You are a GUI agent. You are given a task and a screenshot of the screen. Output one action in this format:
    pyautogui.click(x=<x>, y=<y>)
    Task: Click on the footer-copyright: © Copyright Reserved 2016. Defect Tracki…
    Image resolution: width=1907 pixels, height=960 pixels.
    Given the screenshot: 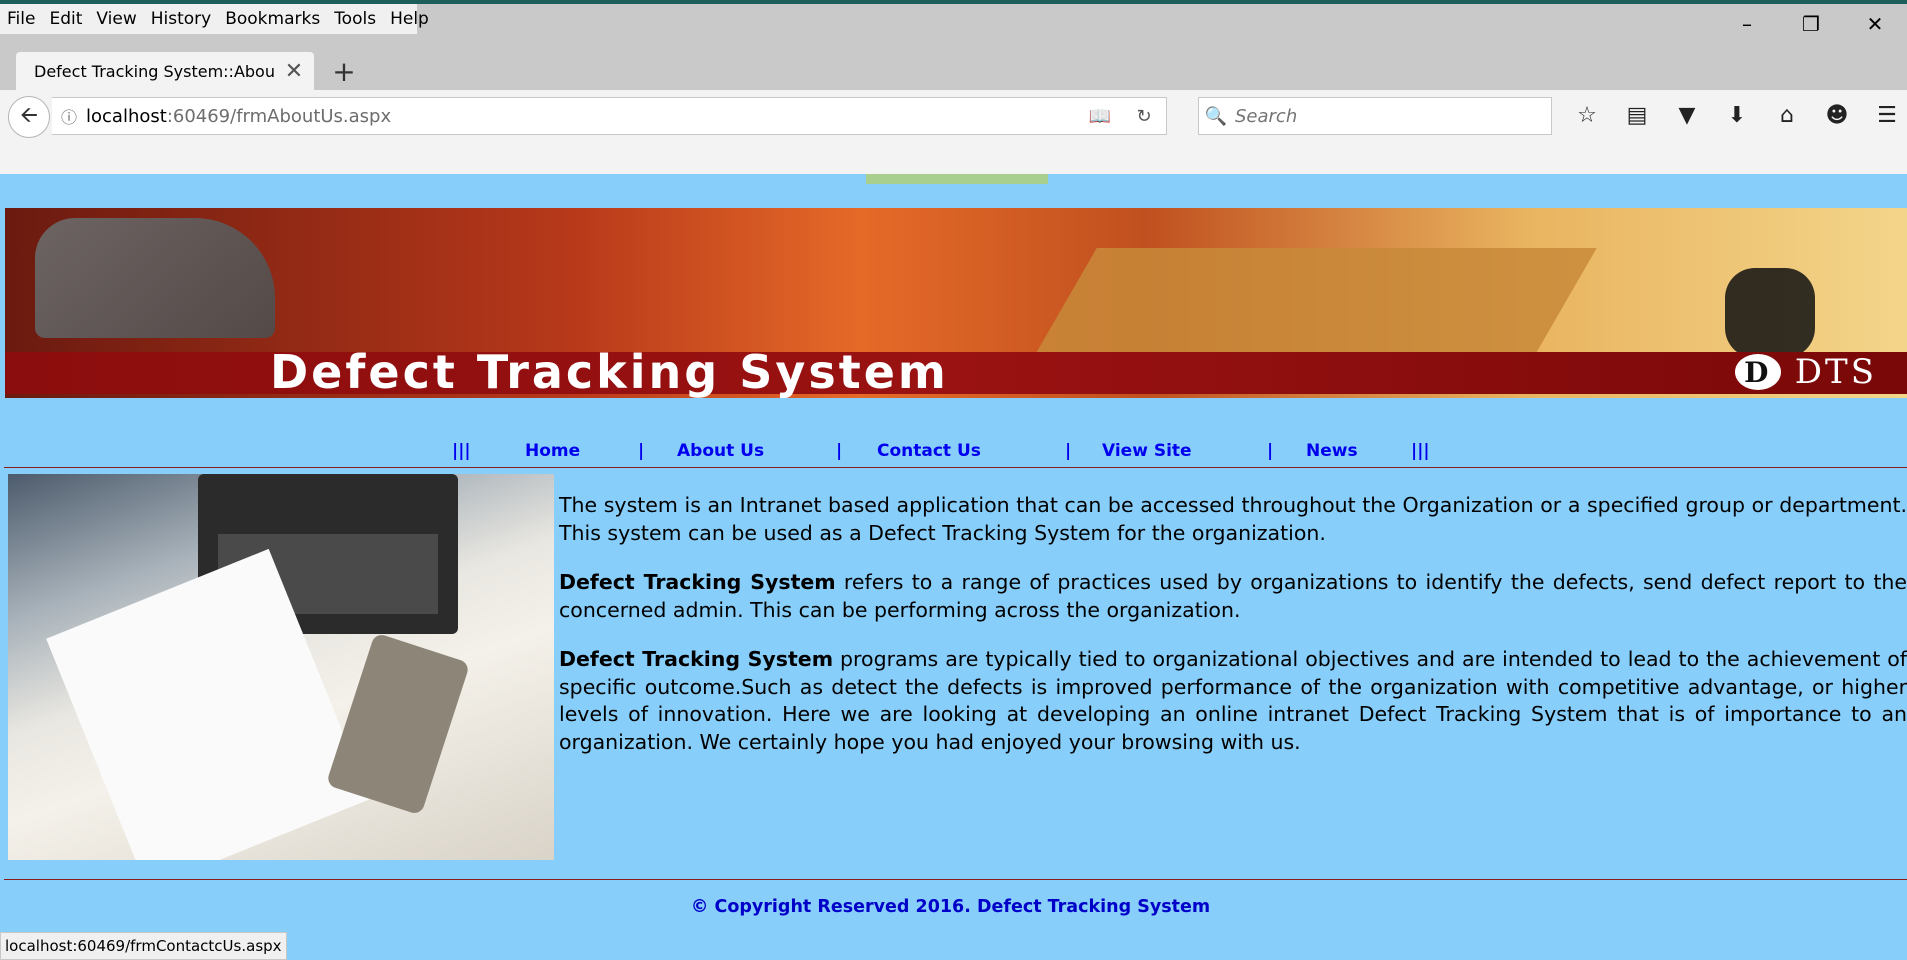 What is the action you would take?
    pyautogui.click(x=953, y=907)
    